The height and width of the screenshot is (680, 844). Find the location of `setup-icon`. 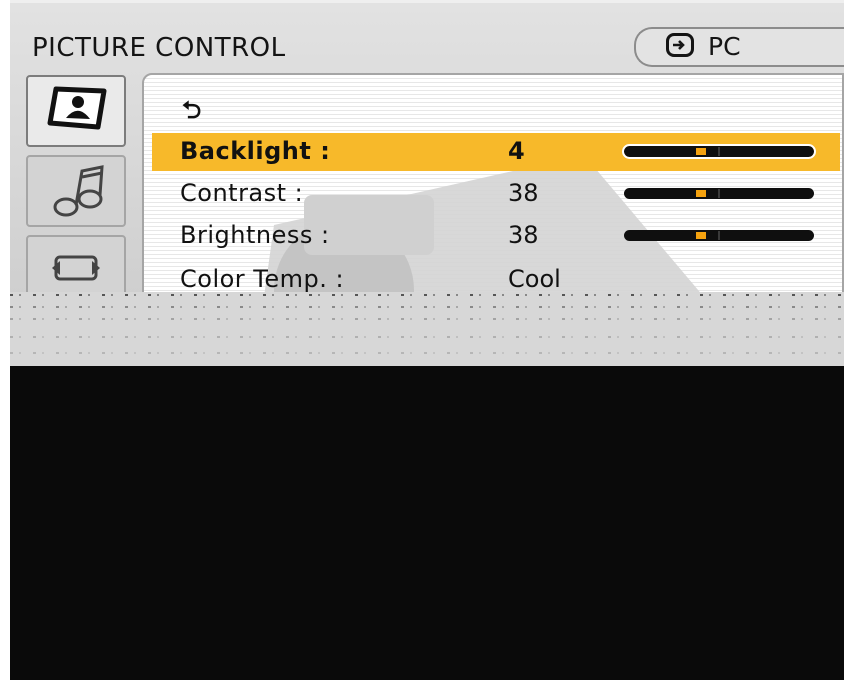

setup-icon is located at coordinates (76, 268).